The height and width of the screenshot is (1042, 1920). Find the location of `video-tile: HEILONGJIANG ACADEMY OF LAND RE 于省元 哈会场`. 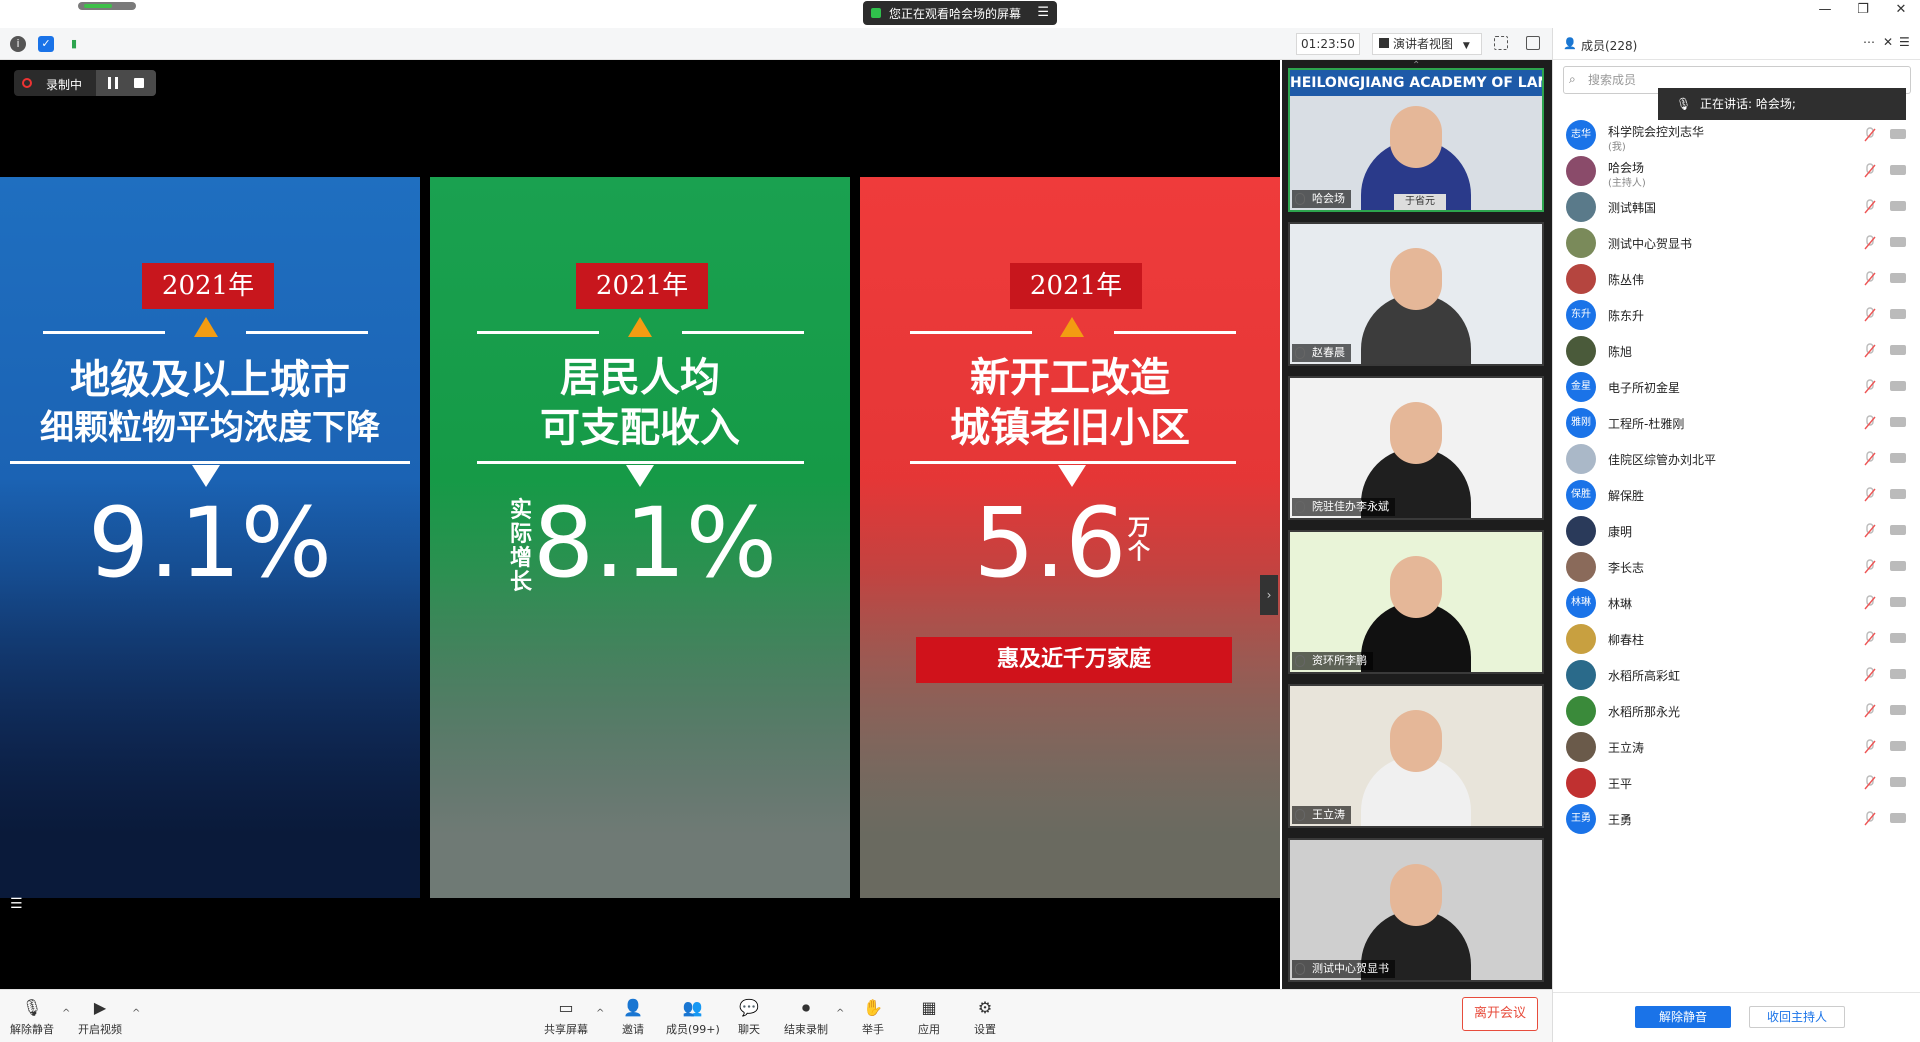

video-tile: HEILONGJIANG ACADEMY OF LAND RE 于省元 哈会场 is located at coordinates (1416, 140).